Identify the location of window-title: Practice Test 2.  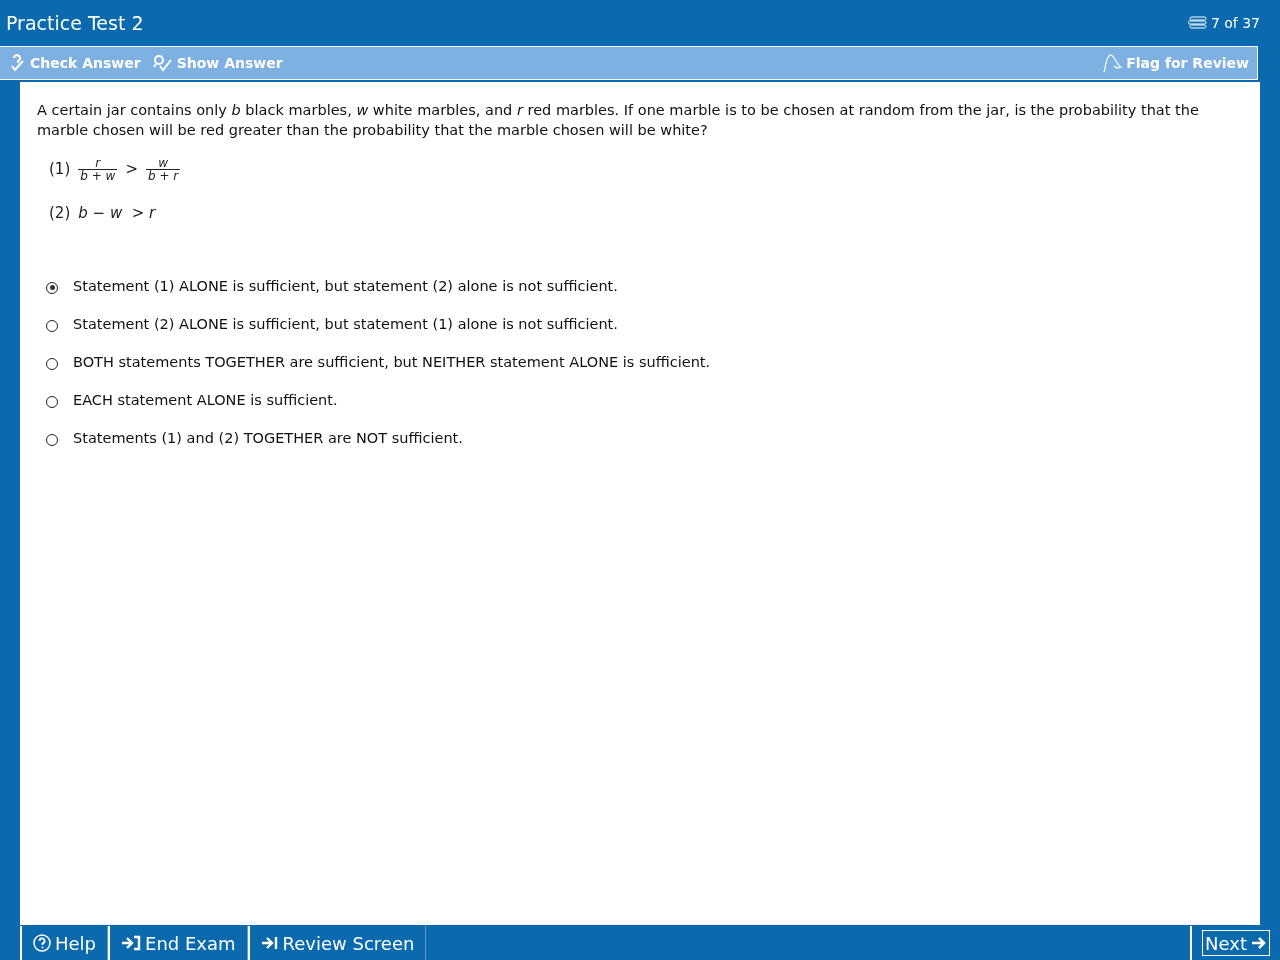
(75, 22).